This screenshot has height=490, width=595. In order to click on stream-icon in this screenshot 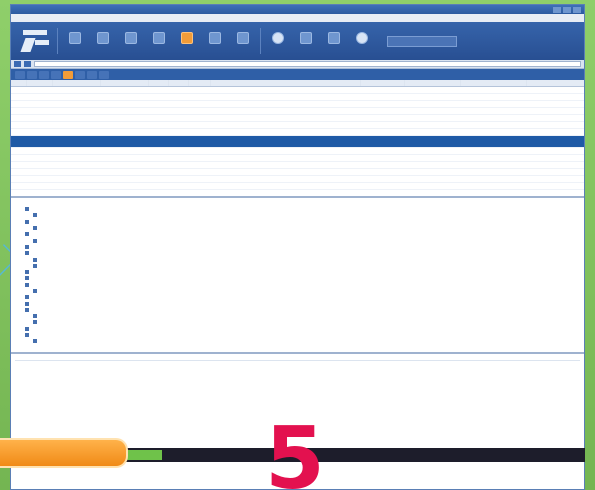, I will do `click(131, 37)`.